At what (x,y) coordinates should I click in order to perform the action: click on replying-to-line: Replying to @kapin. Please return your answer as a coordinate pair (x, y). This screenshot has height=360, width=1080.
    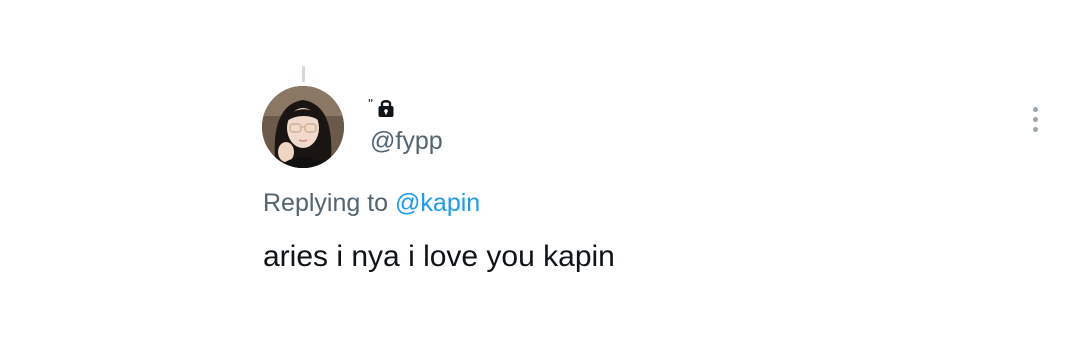
    Looking at the image, I should click on (371, 203).